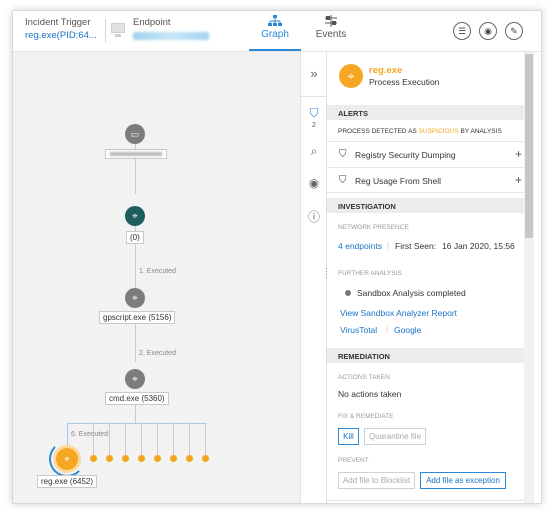 The height and width of the screenshot is (518, 554). What do you see at coordinates (171, 36) in the screenshot?
I see `endpoint-name-redacted` at bounding box center [171, 36].